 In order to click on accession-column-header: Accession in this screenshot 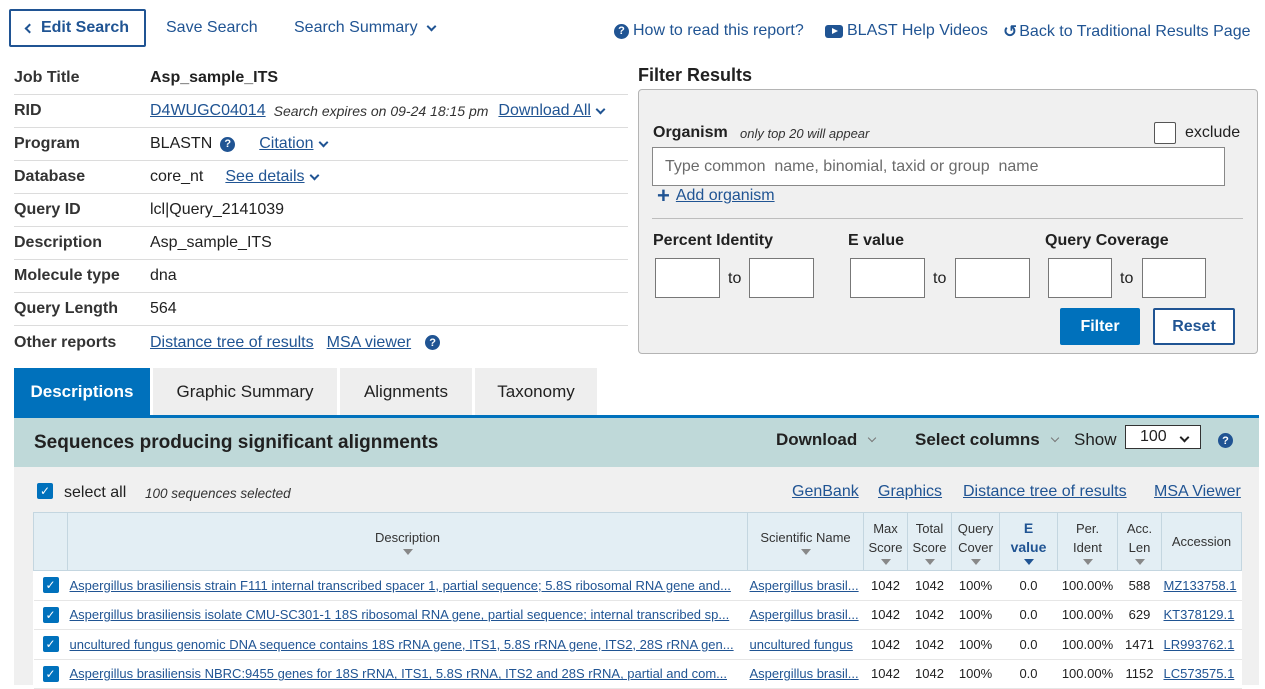, I will do `click(1201, 541)`.